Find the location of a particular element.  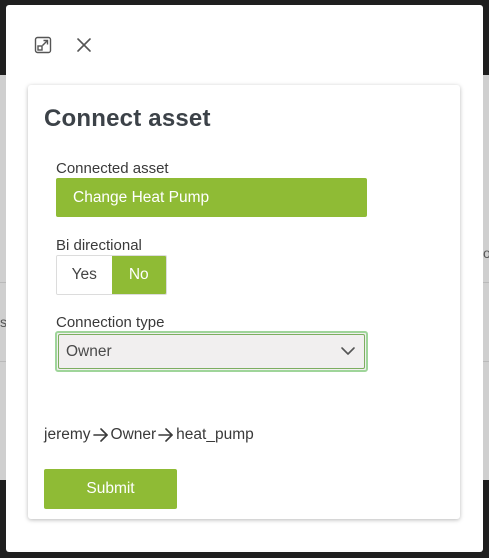

bi-directional-toggle: Yes No is located at coordinates (111, 275).